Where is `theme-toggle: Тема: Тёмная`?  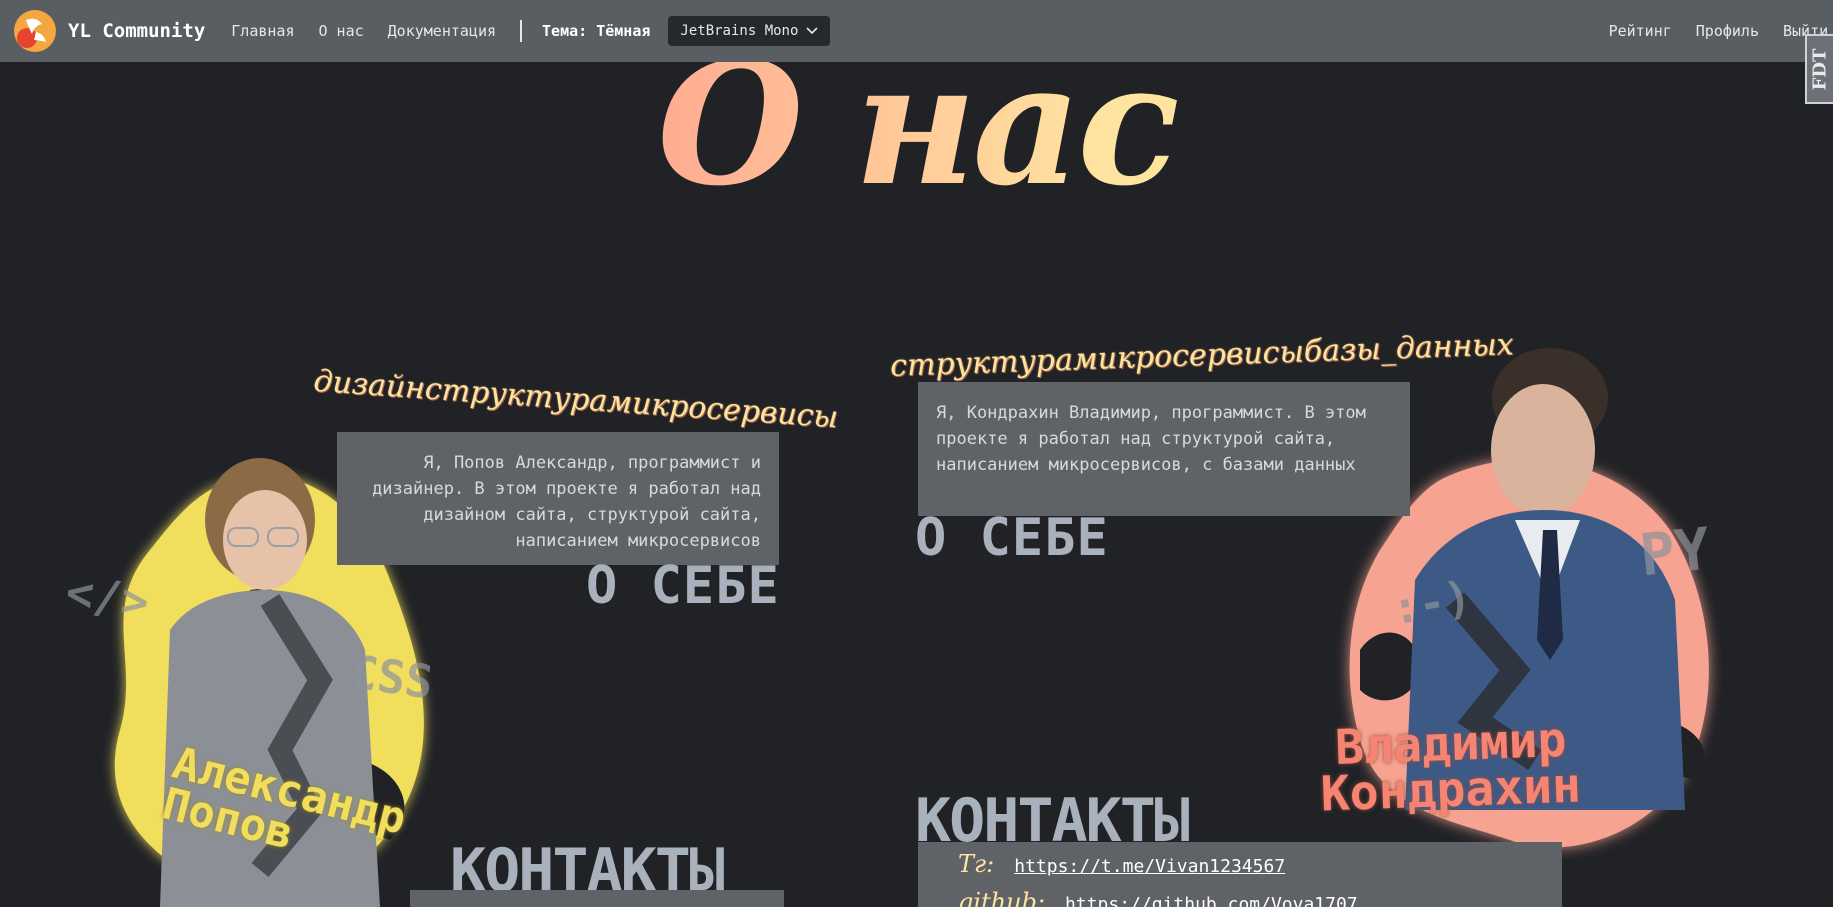 theme-toggle: Тема: Тёмная is located at coordinates (596, 31).